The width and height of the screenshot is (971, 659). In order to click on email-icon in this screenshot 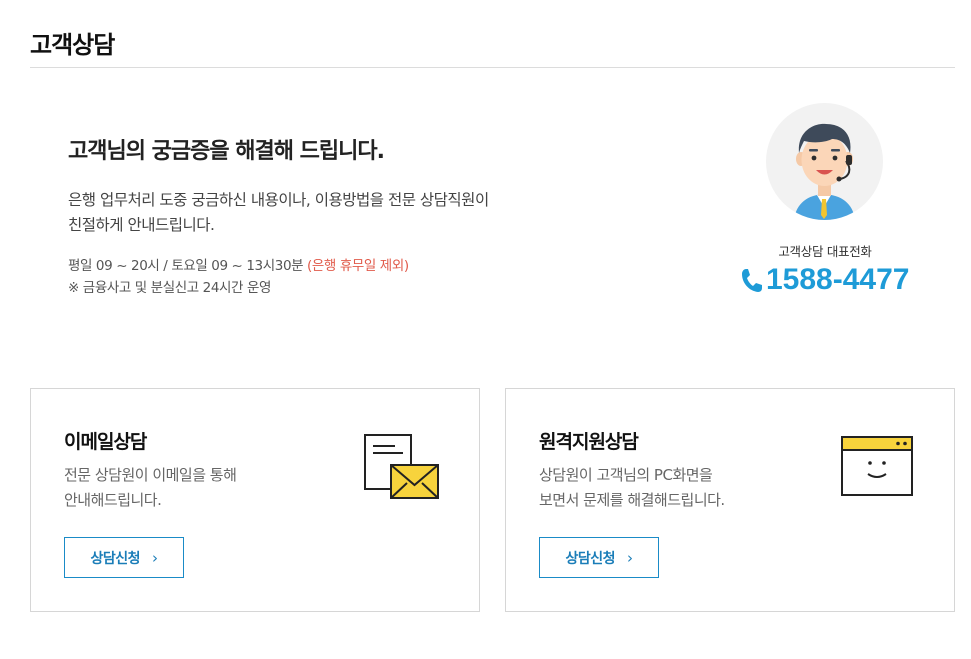, I will do `click(402, 469)`.